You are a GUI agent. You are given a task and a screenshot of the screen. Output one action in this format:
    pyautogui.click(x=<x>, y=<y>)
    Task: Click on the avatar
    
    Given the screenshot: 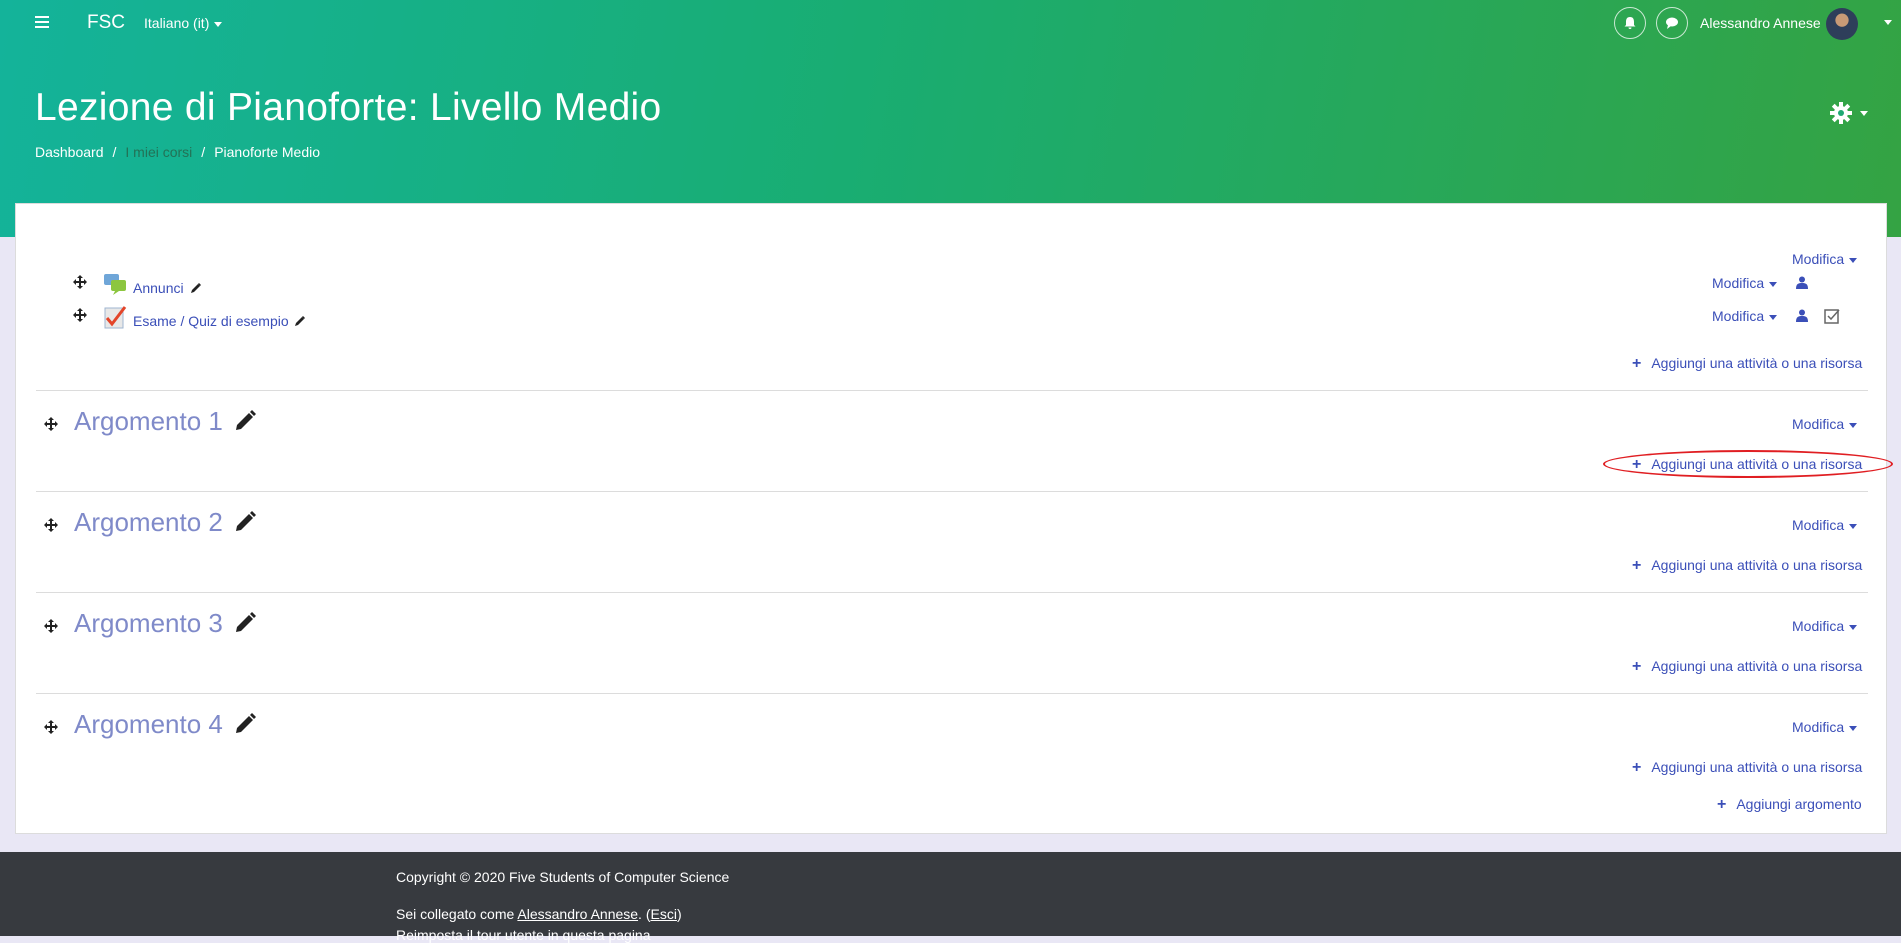 What is the action you would take?
    pyautogui.click(x=1842, y=24)
    